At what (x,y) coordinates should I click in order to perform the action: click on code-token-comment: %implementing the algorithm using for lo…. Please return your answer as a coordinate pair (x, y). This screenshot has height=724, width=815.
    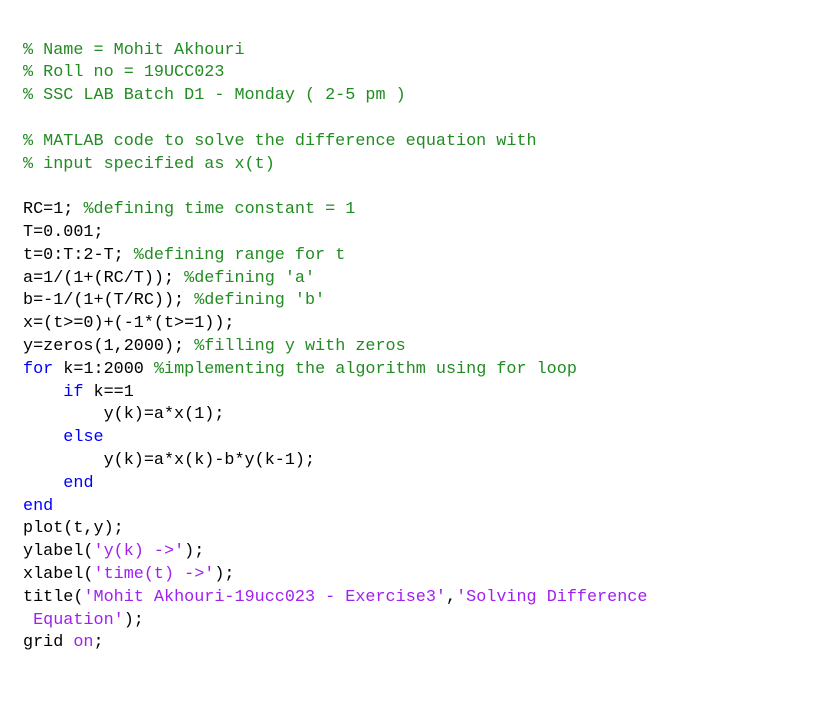
    Looking at the image, I should click on (365, 369).